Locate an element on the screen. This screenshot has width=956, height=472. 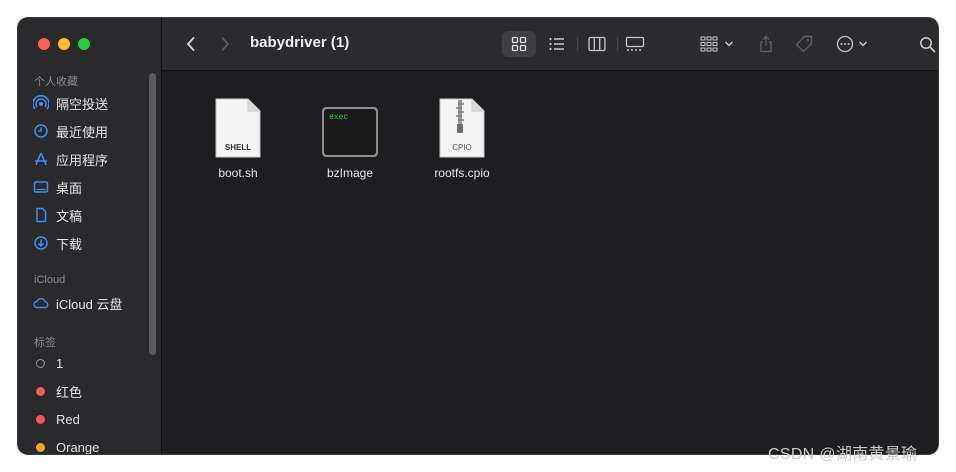
sidebar-item-icloud-drive: iCloud 云盘 is located at coordinates (92, 303).